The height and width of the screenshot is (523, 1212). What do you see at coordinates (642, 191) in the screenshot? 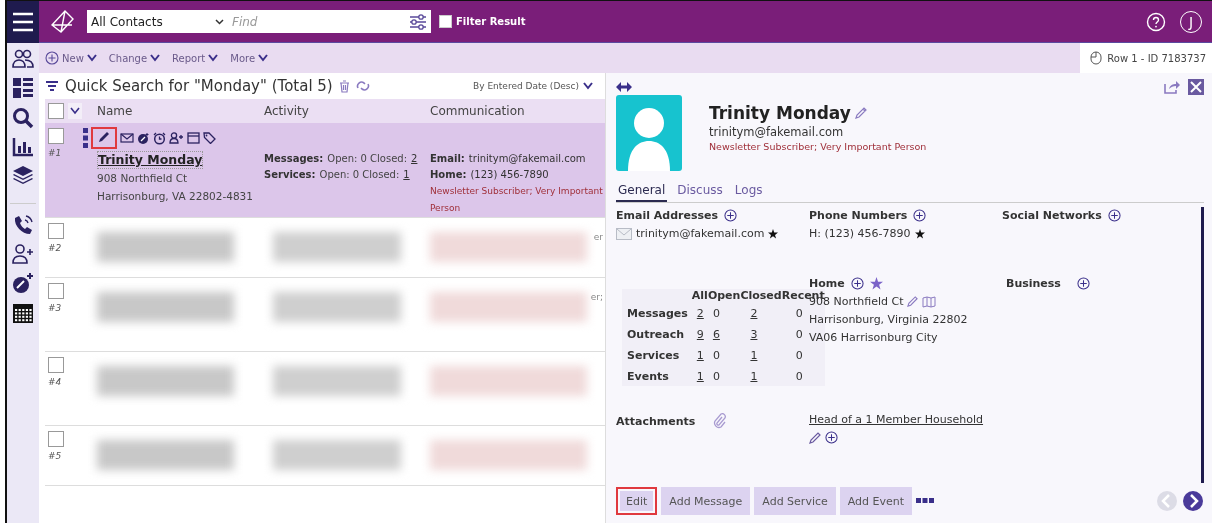
I see `tab: General` at bounding box center [642, 191].